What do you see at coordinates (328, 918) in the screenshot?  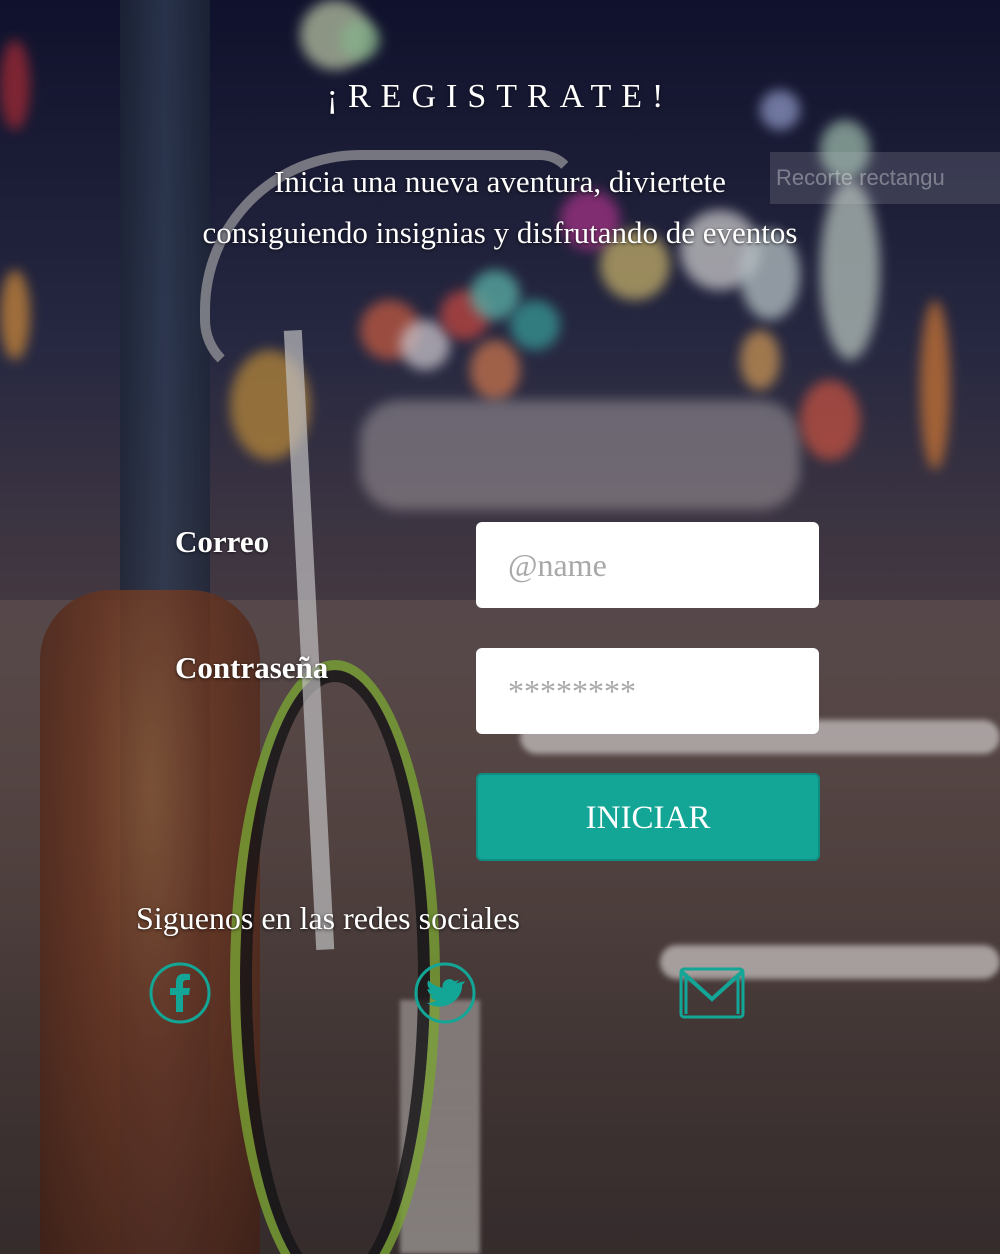 I see `social-heading: Siguenos en las redes sociales` at bounding box center [328, 918].